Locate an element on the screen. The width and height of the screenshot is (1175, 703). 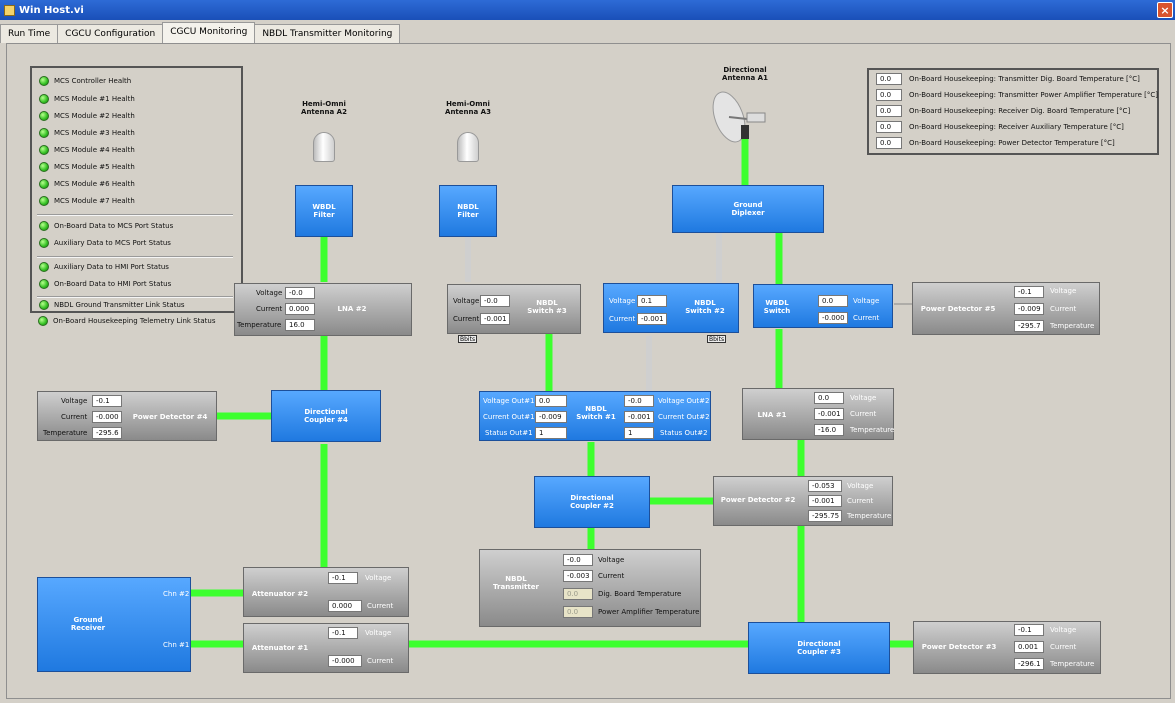
tab-cgcu-configuration: CGCU Configuration is located at coordinates (110, 33).